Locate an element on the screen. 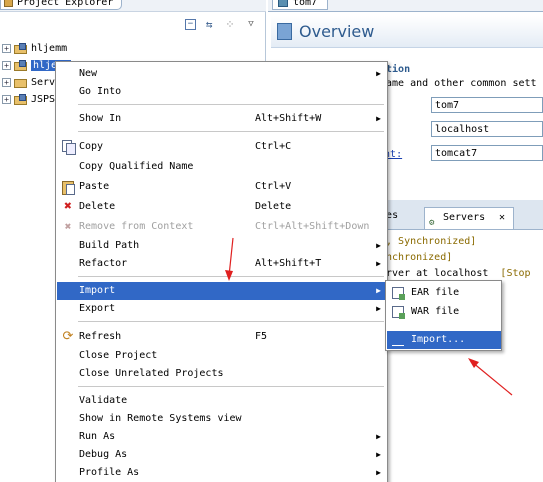 The width and height of the screenshot is (543, 482). tree-item-label: JSPS is located at coordinates (43, 99).